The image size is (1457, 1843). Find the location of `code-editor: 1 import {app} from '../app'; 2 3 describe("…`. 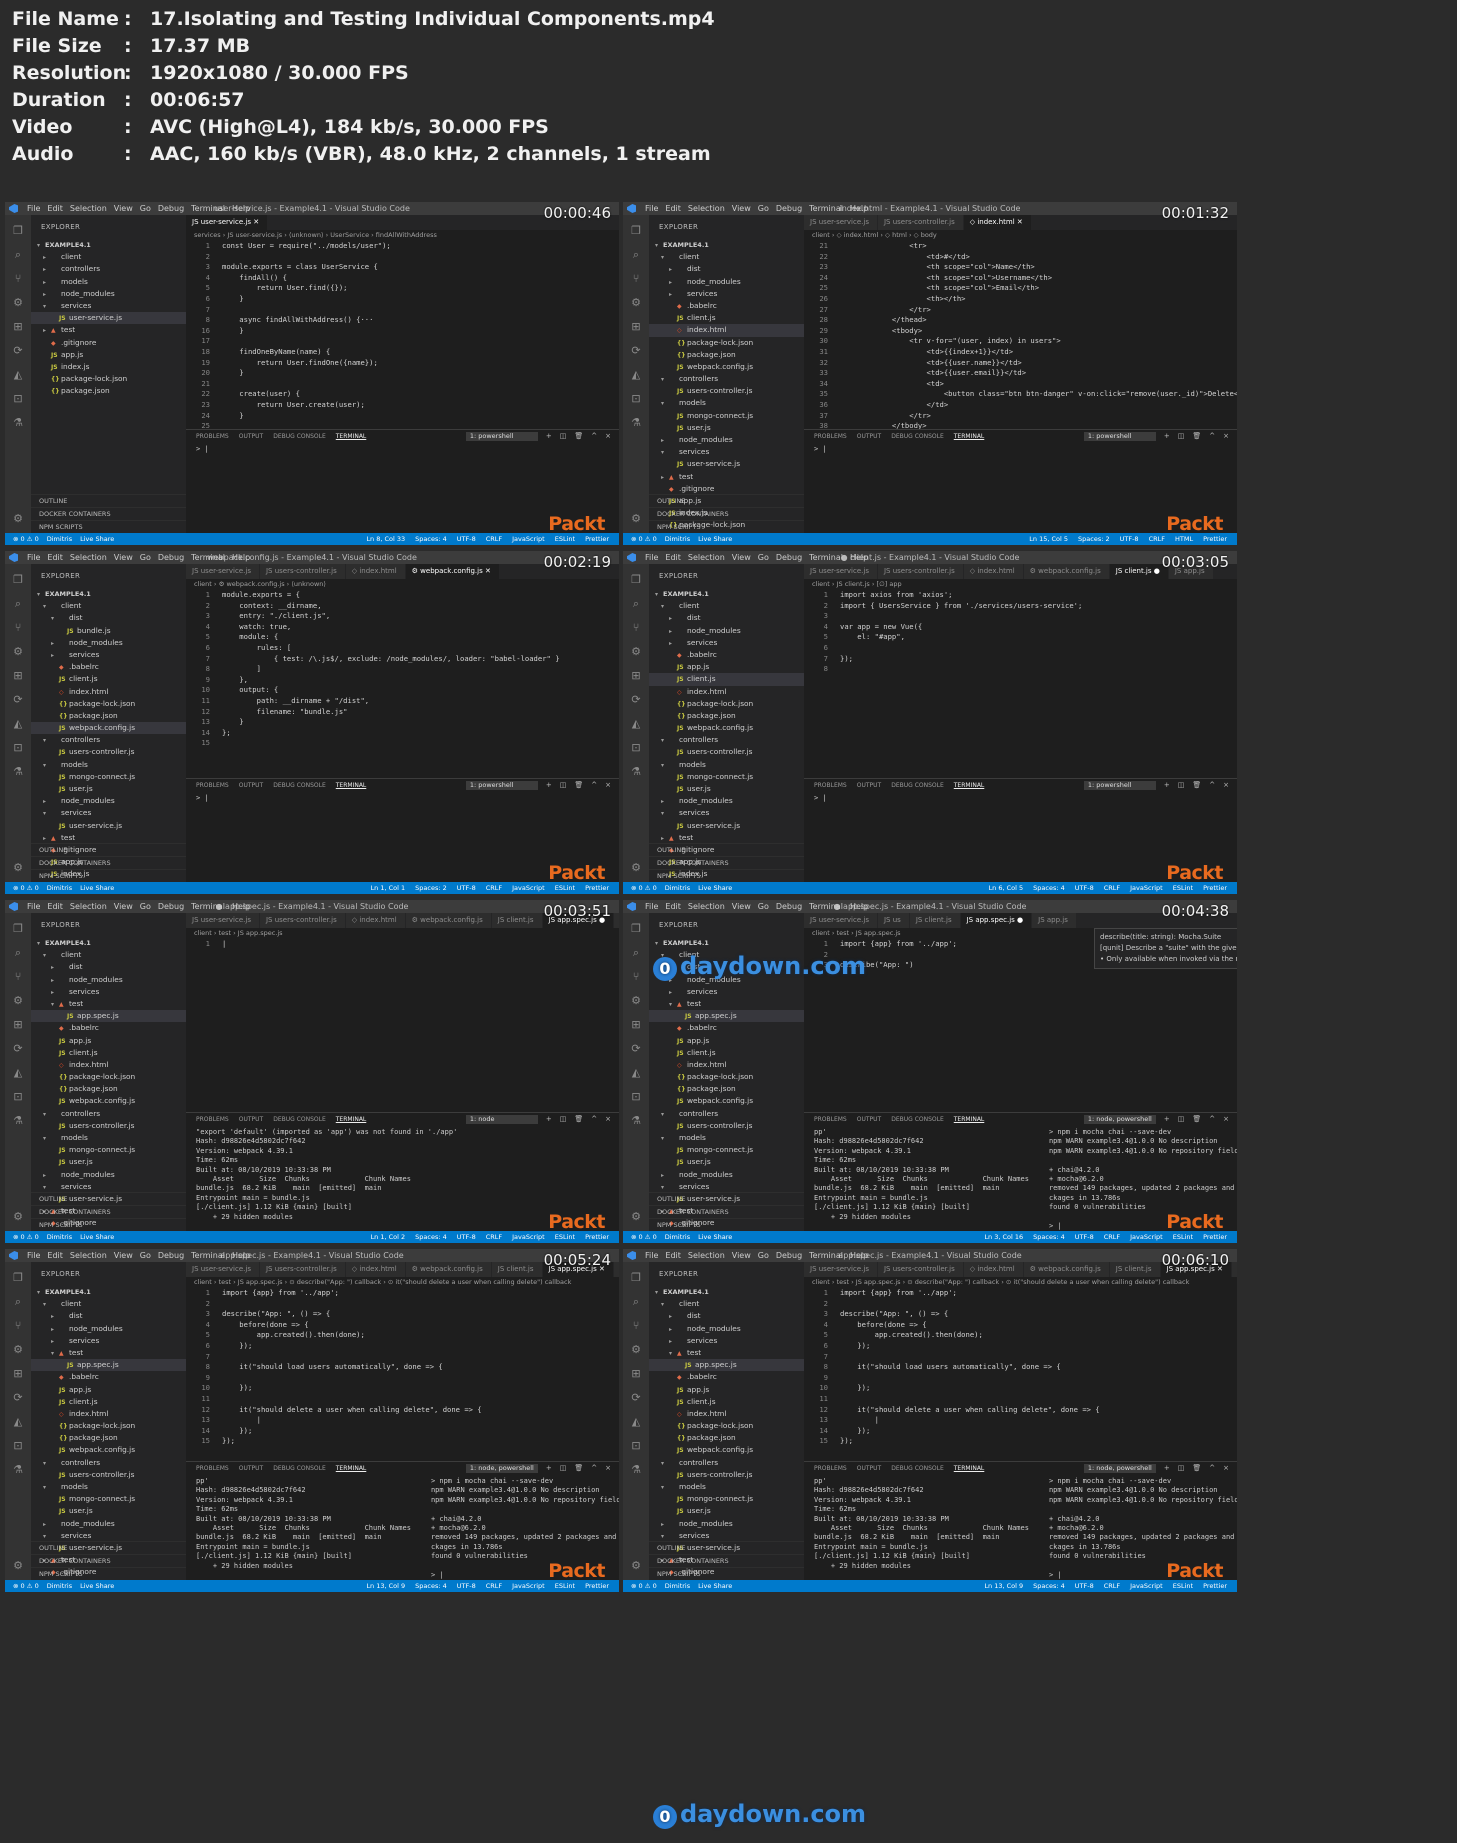

code-editor: 1 import {app} from '../app'; 2 3 describe("… is located at coordinates (402, 1367).